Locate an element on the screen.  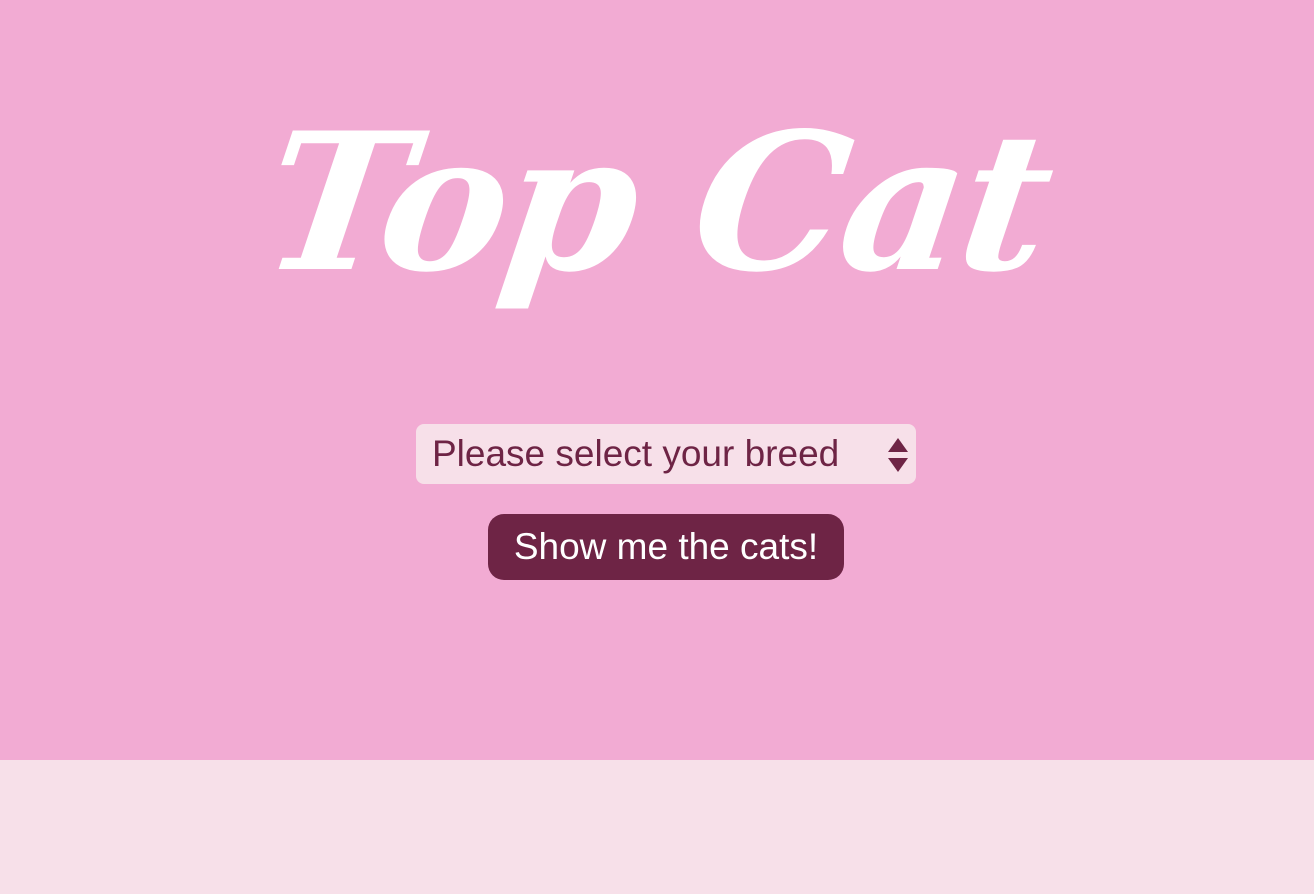
breed-select: Please select your breed is located at coordinates (666, 454).